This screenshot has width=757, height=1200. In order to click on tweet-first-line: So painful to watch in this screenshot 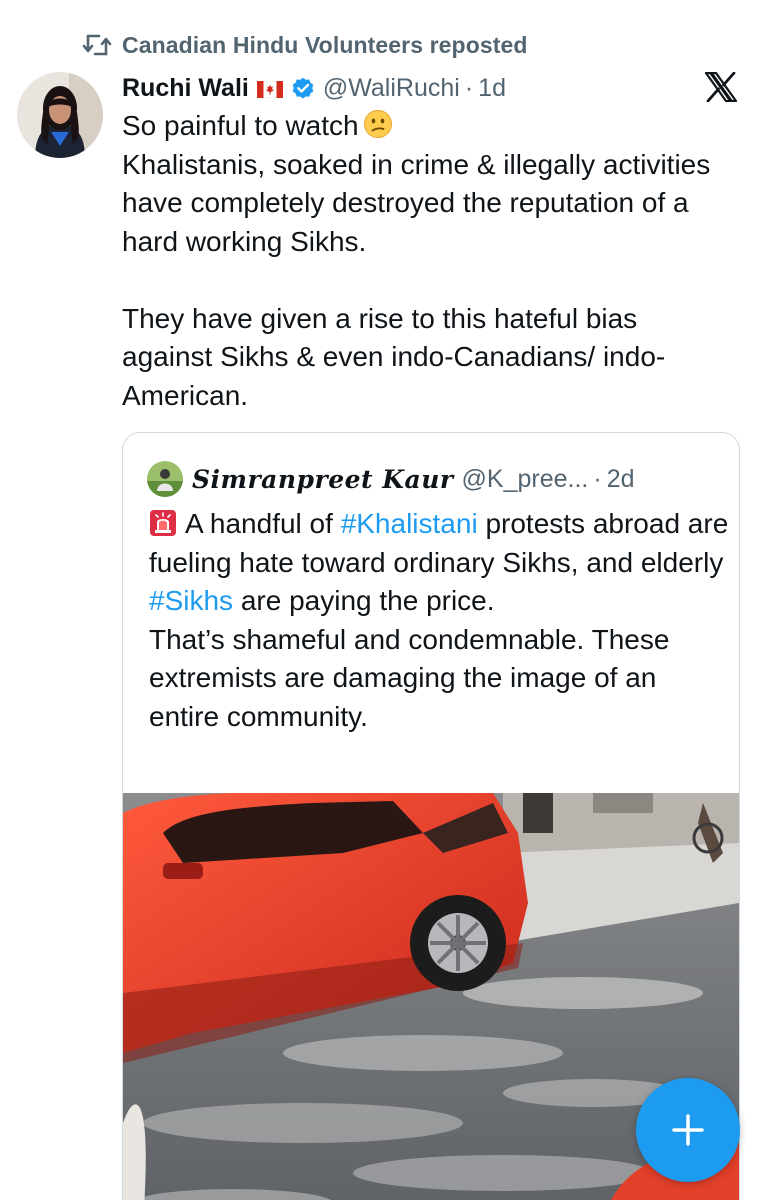, I will do `click(427, 126)`.